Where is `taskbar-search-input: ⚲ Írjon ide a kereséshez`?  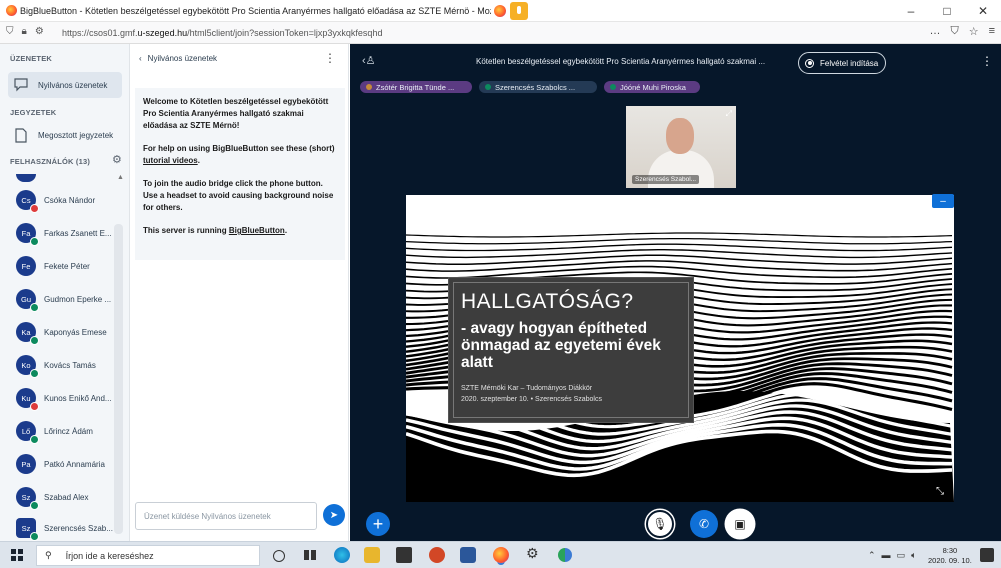
taskbar-search-input: ⚲ Írjon ide a kereséshez is located at coordinates (148, 555).